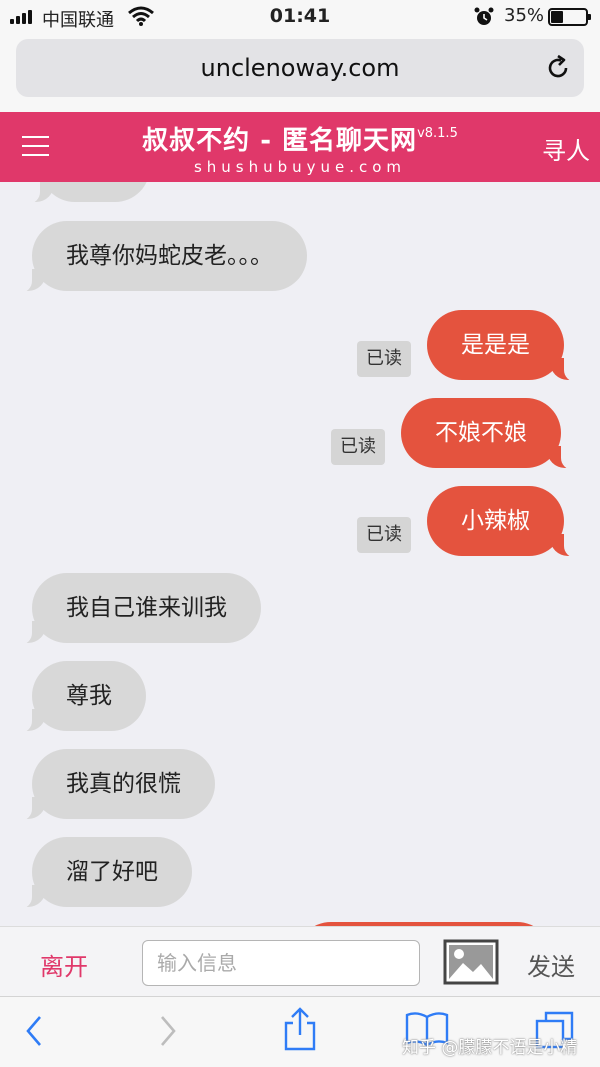  Describe the element at coordinates (300, 17) in the screenshot. I see `status-bar: 中国联通 01:41 35%` at that location.